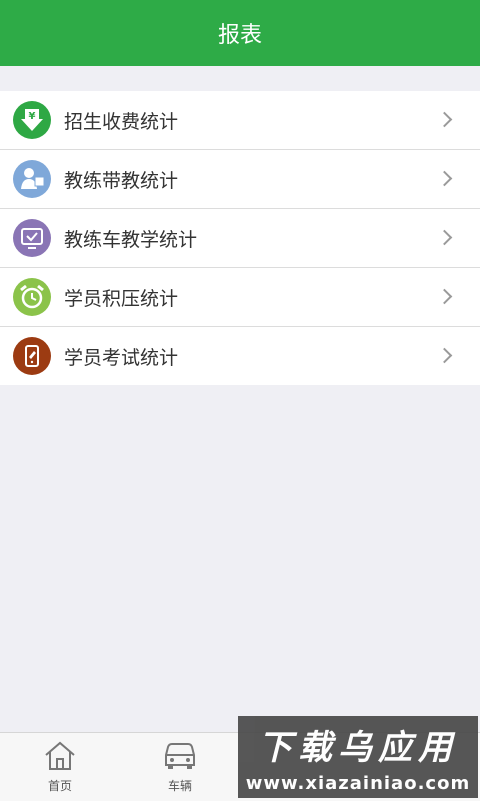 Image resolution: width=480 pixels, height=801 pixels. Describe the element at coordinates (32, 238) in the screenshot. I see `screen-check-icon` at that location.